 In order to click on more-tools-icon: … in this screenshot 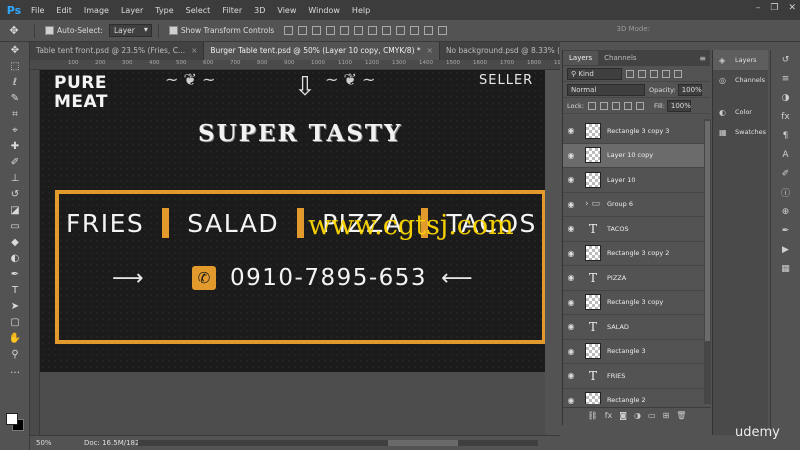, I will do `click(15, 370)`.